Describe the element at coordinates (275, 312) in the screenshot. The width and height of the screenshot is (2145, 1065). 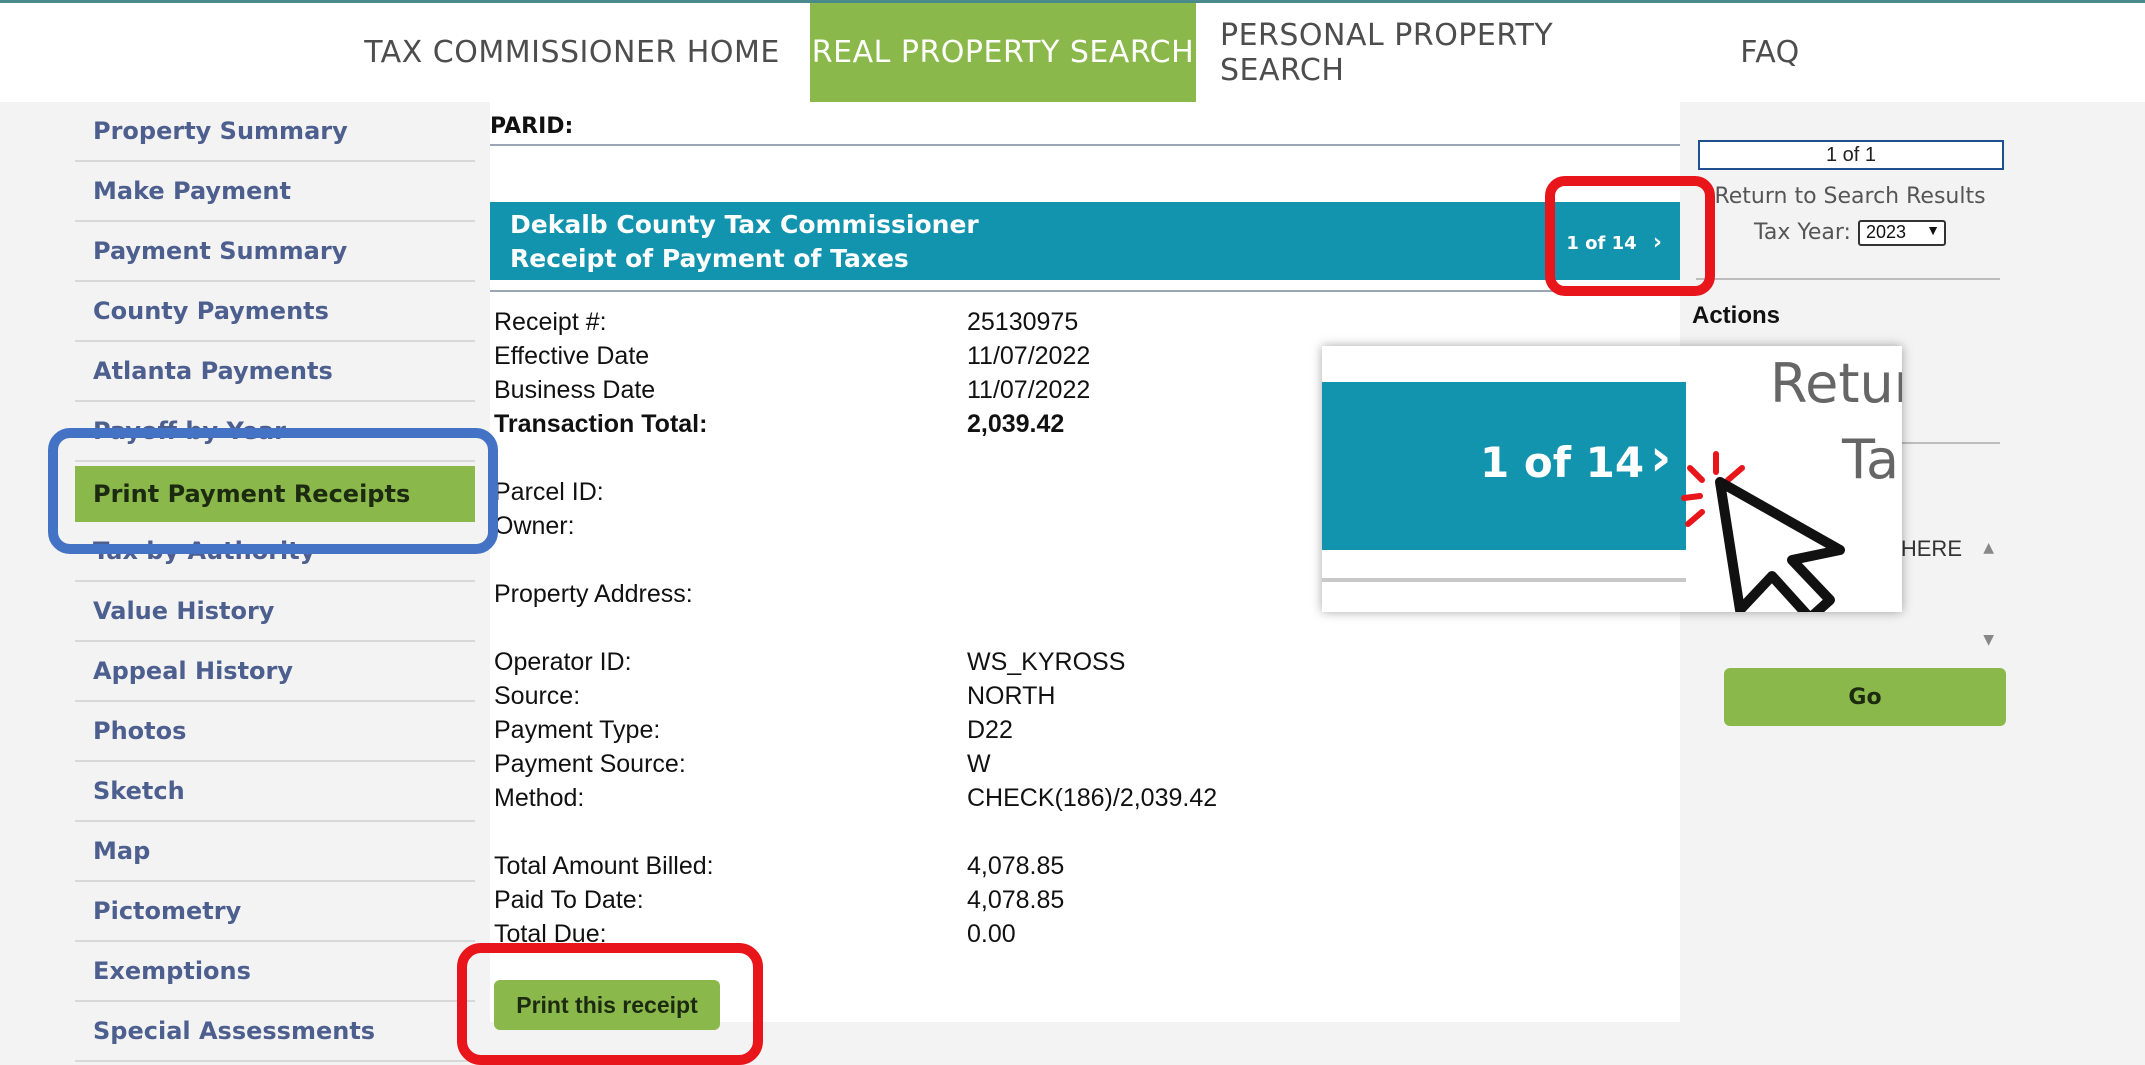
I see `sidebar-item-county-payments: County Payments` at that location.